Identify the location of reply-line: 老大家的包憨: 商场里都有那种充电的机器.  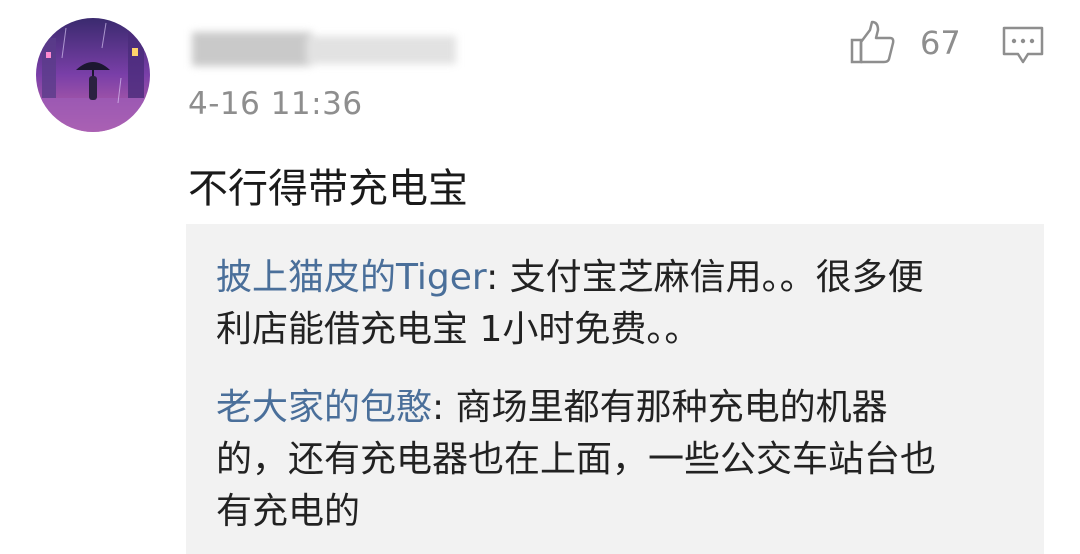
(616, 408).